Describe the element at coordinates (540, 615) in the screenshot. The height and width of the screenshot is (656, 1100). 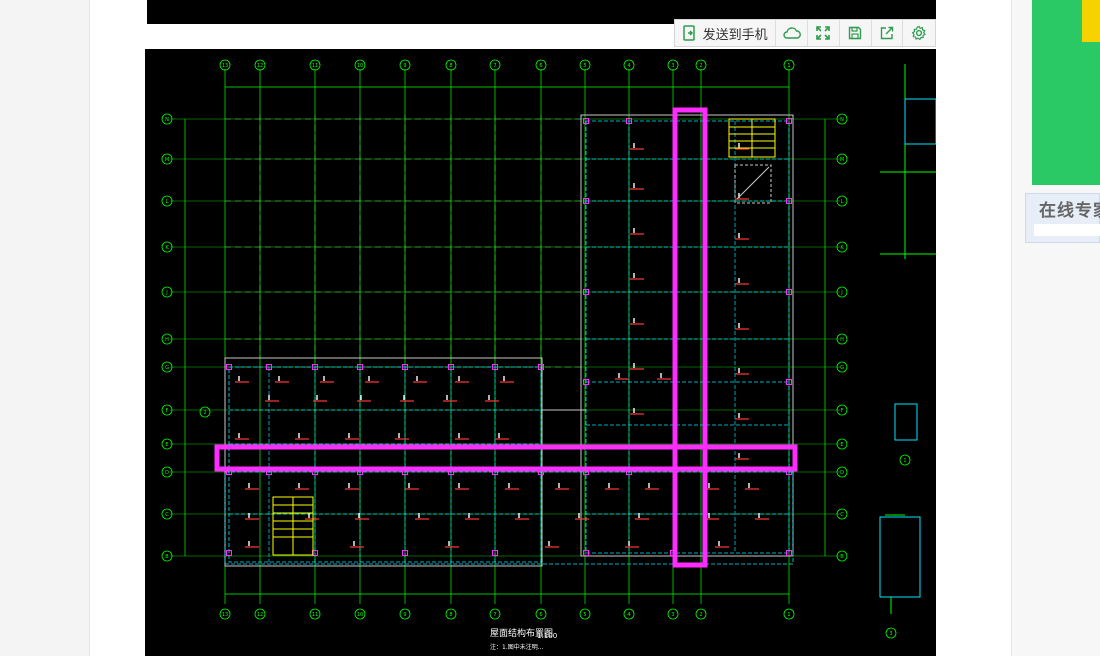
I see `bottom-axis-bubble-label: 6` at that location.